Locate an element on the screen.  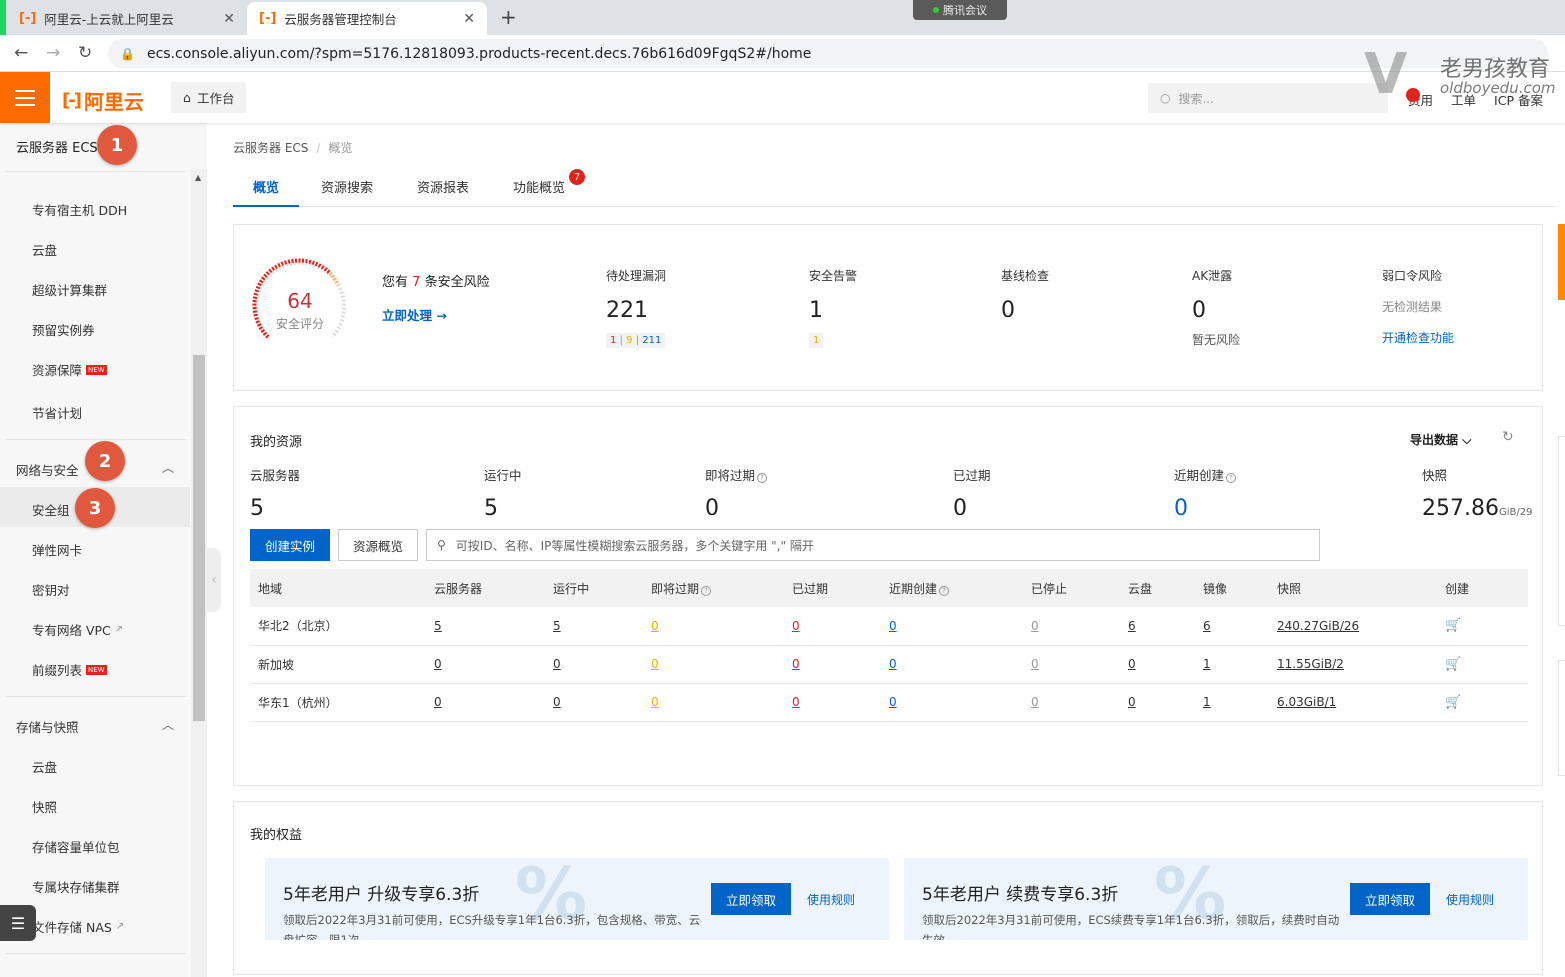
back-icon: ← is located at coordinates (21, 53).